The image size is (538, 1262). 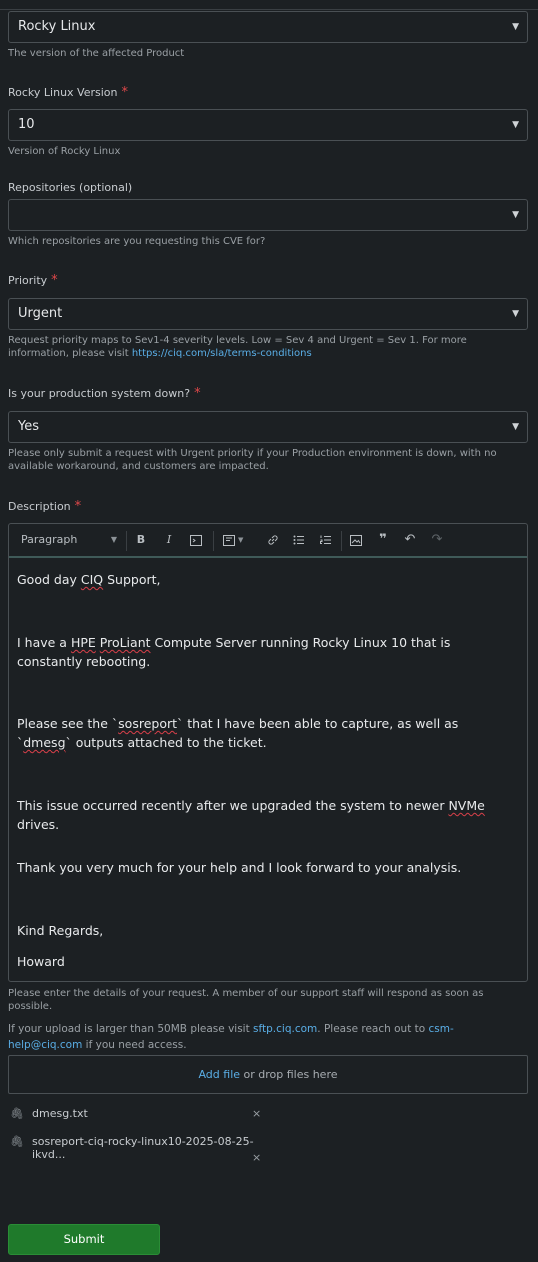 I want to click on version-hint: Version of Rocky Linux, so click(x=64, y=151).